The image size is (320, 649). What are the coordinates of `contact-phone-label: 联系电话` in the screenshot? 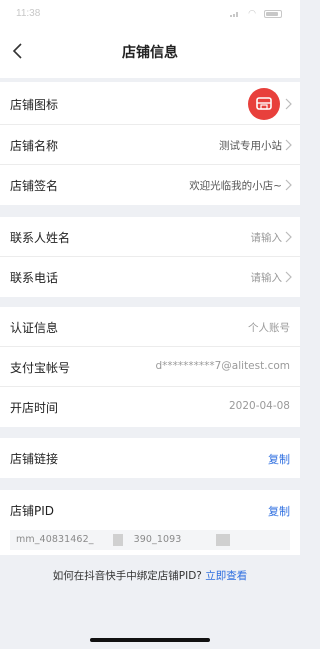 It's located at (34, 278).